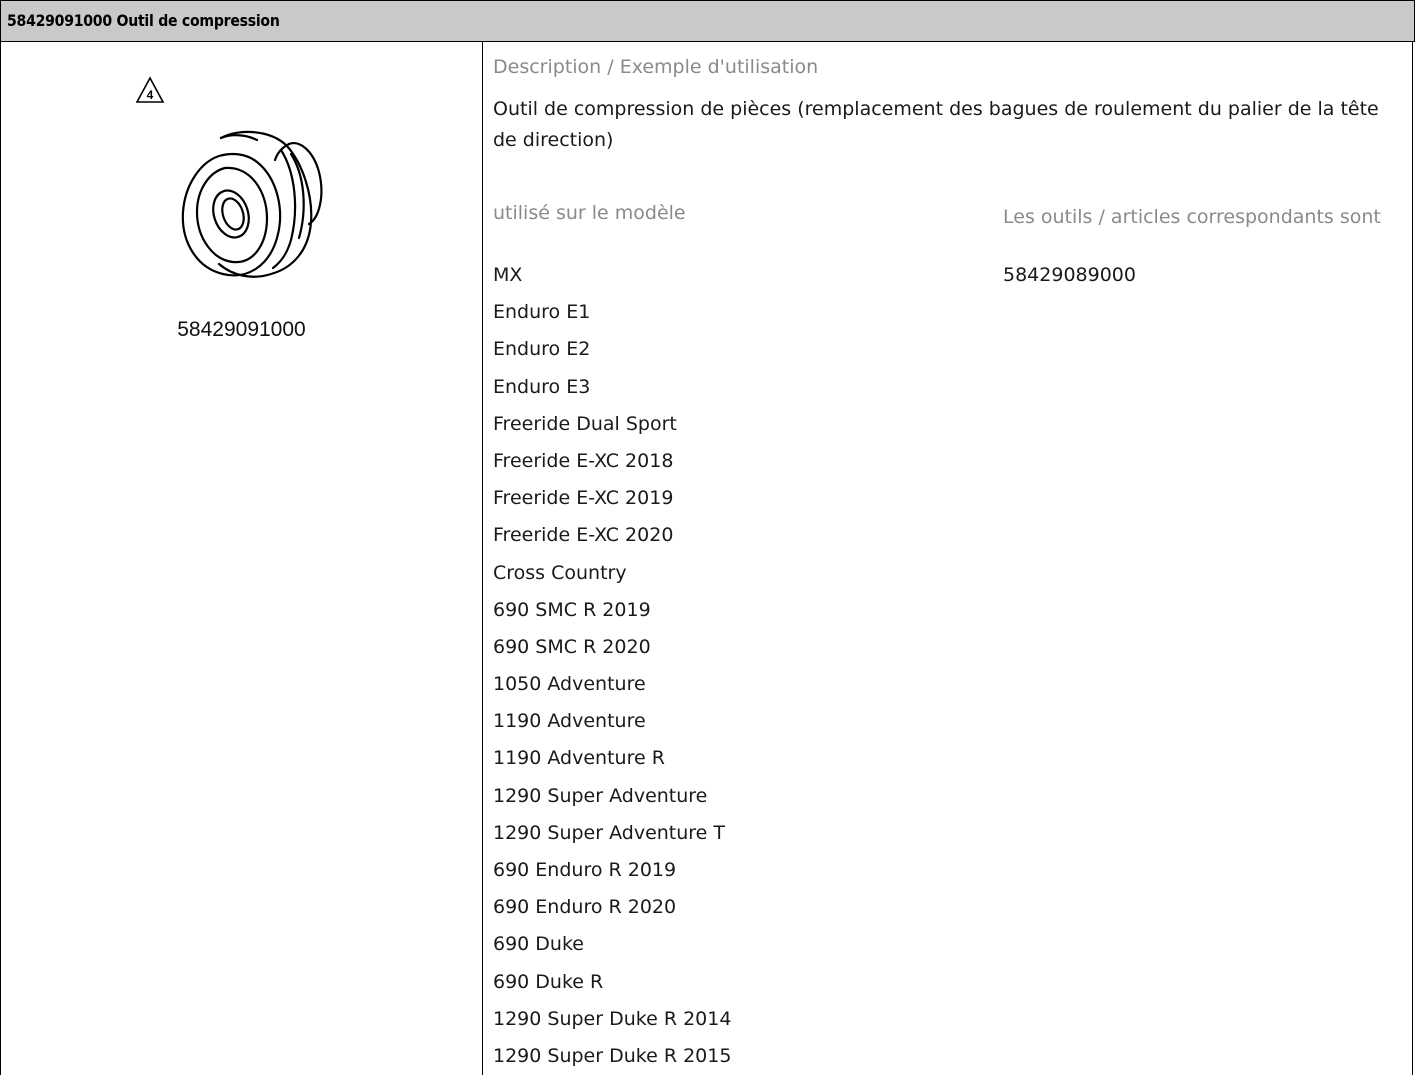  What do you see at coordinates (538, 944) in the screenshot?
I see `model-item: 690 Duke` at bounding box center [538, 944].